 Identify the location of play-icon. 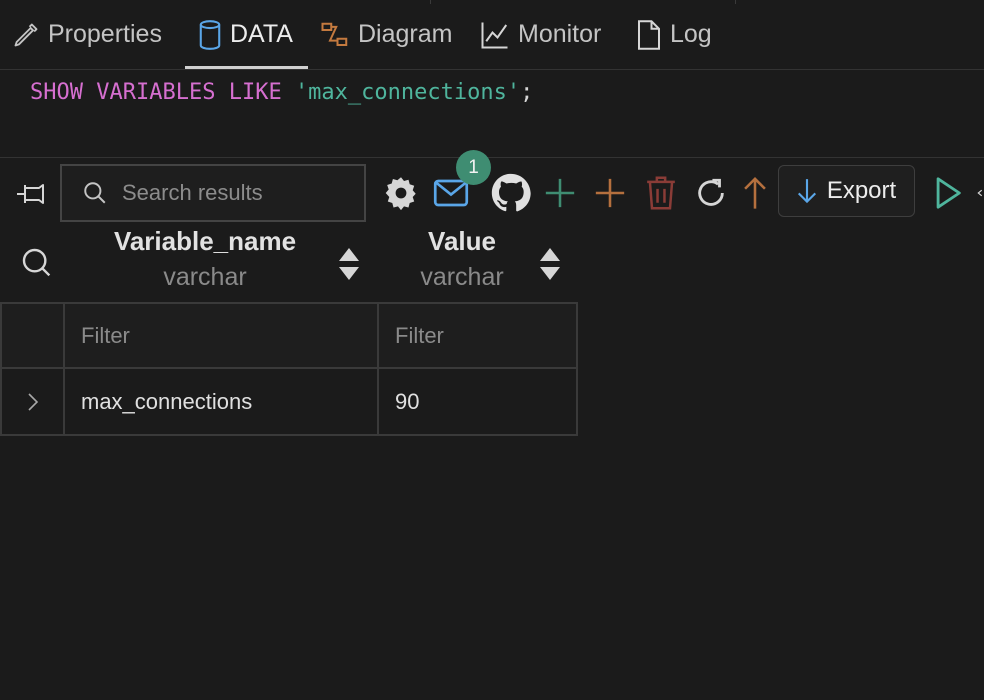
(948, 193).